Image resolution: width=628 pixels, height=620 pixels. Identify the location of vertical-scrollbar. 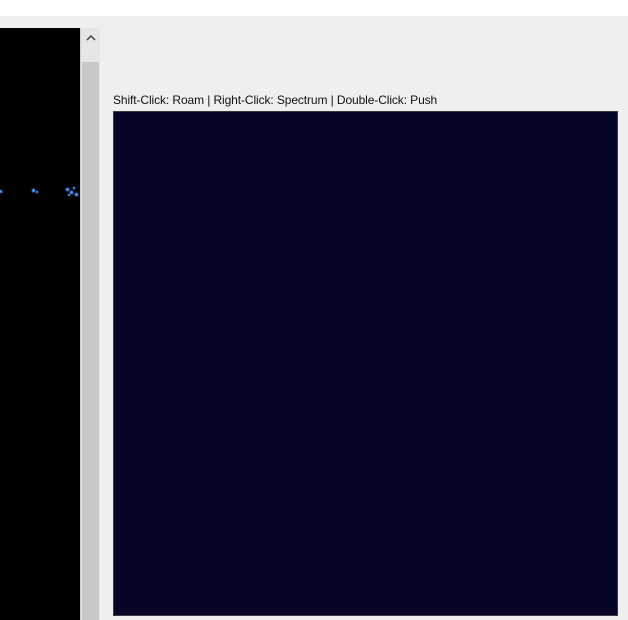
(90, 324).